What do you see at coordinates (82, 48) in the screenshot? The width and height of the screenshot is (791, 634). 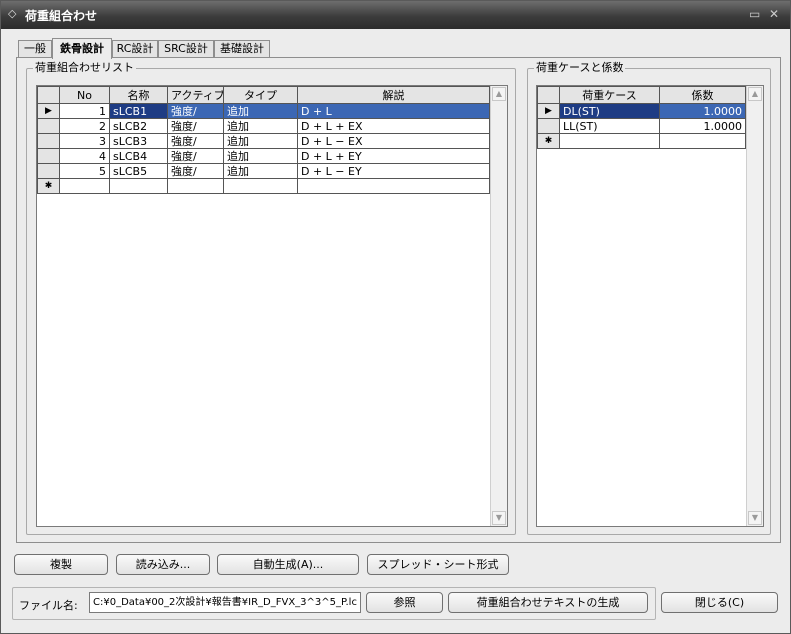 I see `tab-steel-design: 鉄骨設計` at bounding box center [82, 48].